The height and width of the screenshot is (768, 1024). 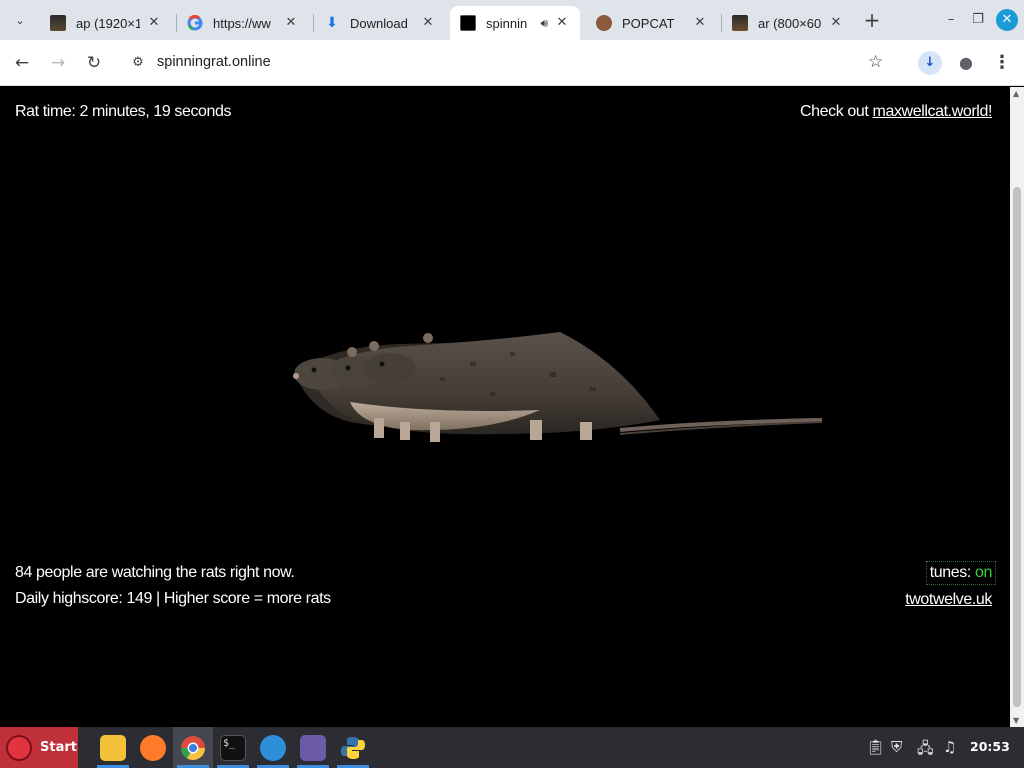 I want to click on angry-bird-icon, so click(x=19, y=747).